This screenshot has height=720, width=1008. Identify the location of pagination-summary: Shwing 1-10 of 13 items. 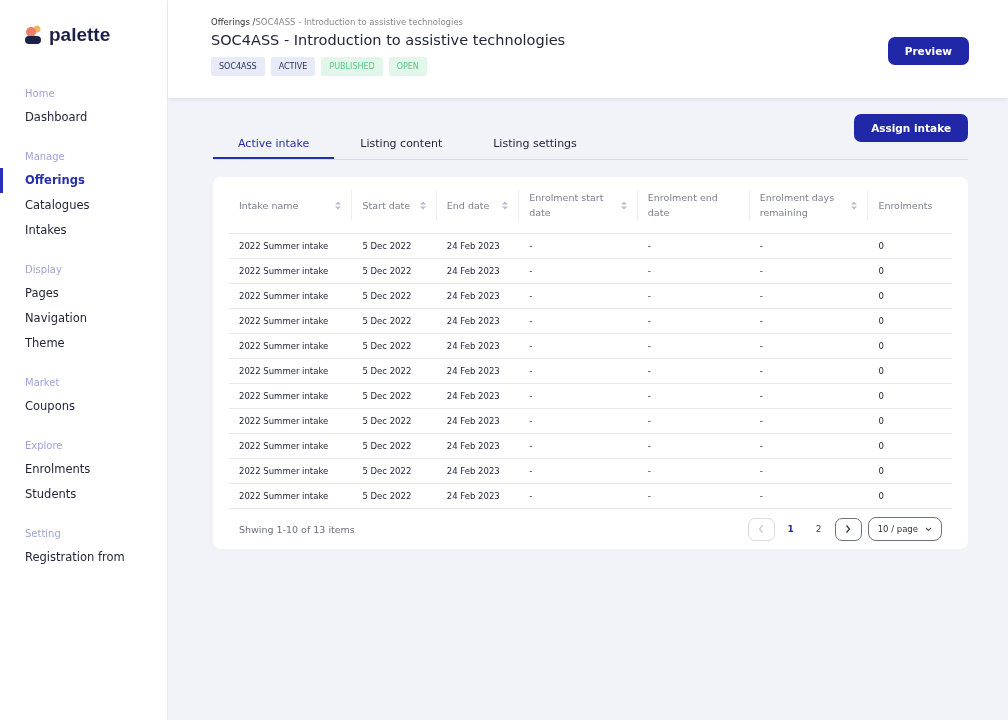
(297, 529).